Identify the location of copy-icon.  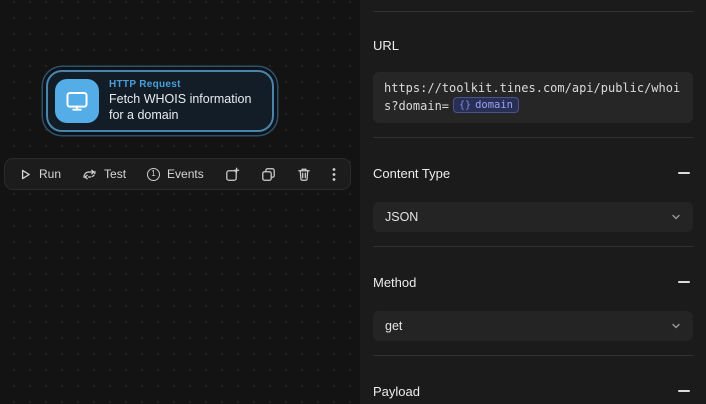
(268, 174).